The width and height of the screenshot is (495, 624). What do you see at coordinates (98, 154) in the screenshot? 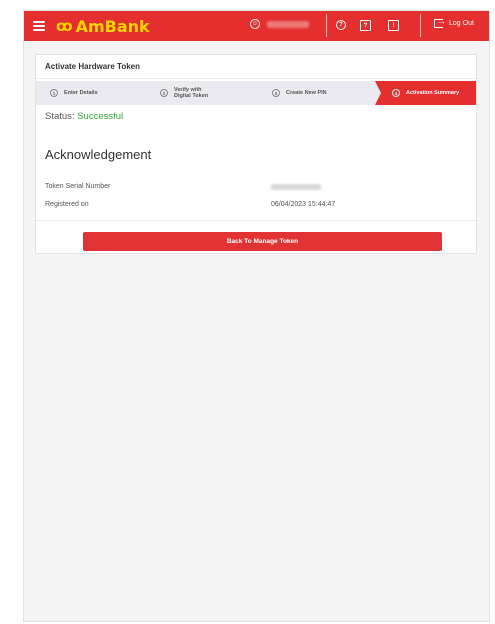
I see `section-title: Acknowledgement` at bounding box center [98, 154].